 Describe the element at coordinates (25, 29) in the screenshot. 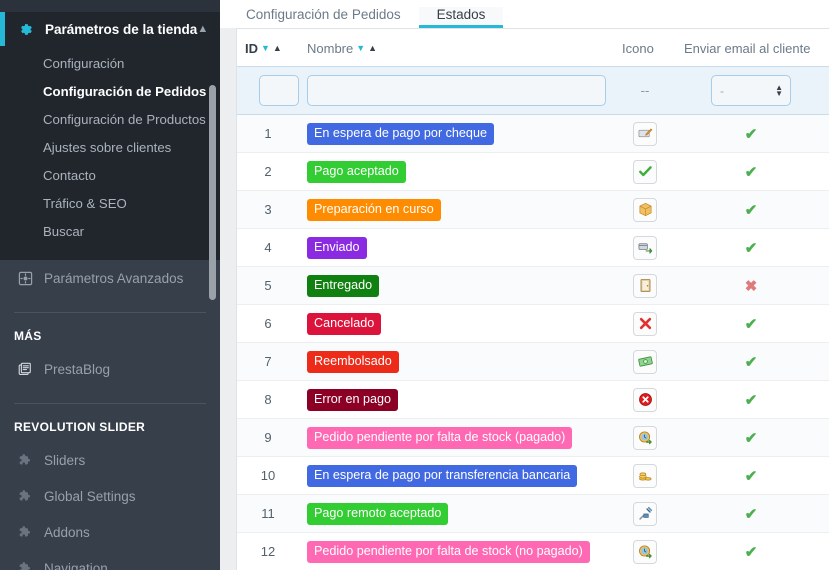

I see `gear-icon` at that location.